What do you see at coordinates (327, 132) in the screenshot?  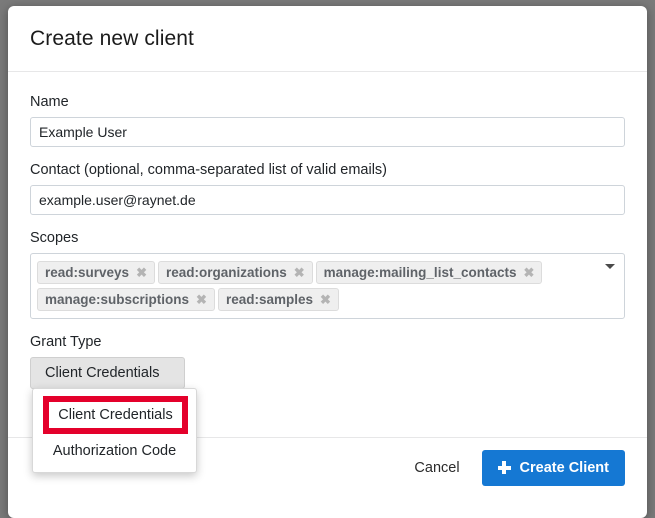 I see `name-input` at bounding box center [327, 132].